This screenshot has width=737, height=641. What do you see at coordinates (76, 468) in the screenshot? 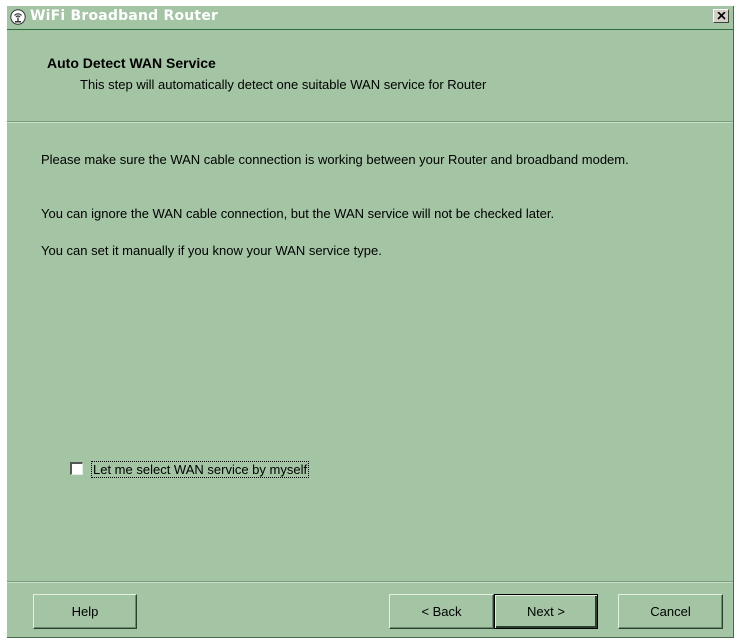
I see `manual-select-checkbox` at bounding box center [76, 468].